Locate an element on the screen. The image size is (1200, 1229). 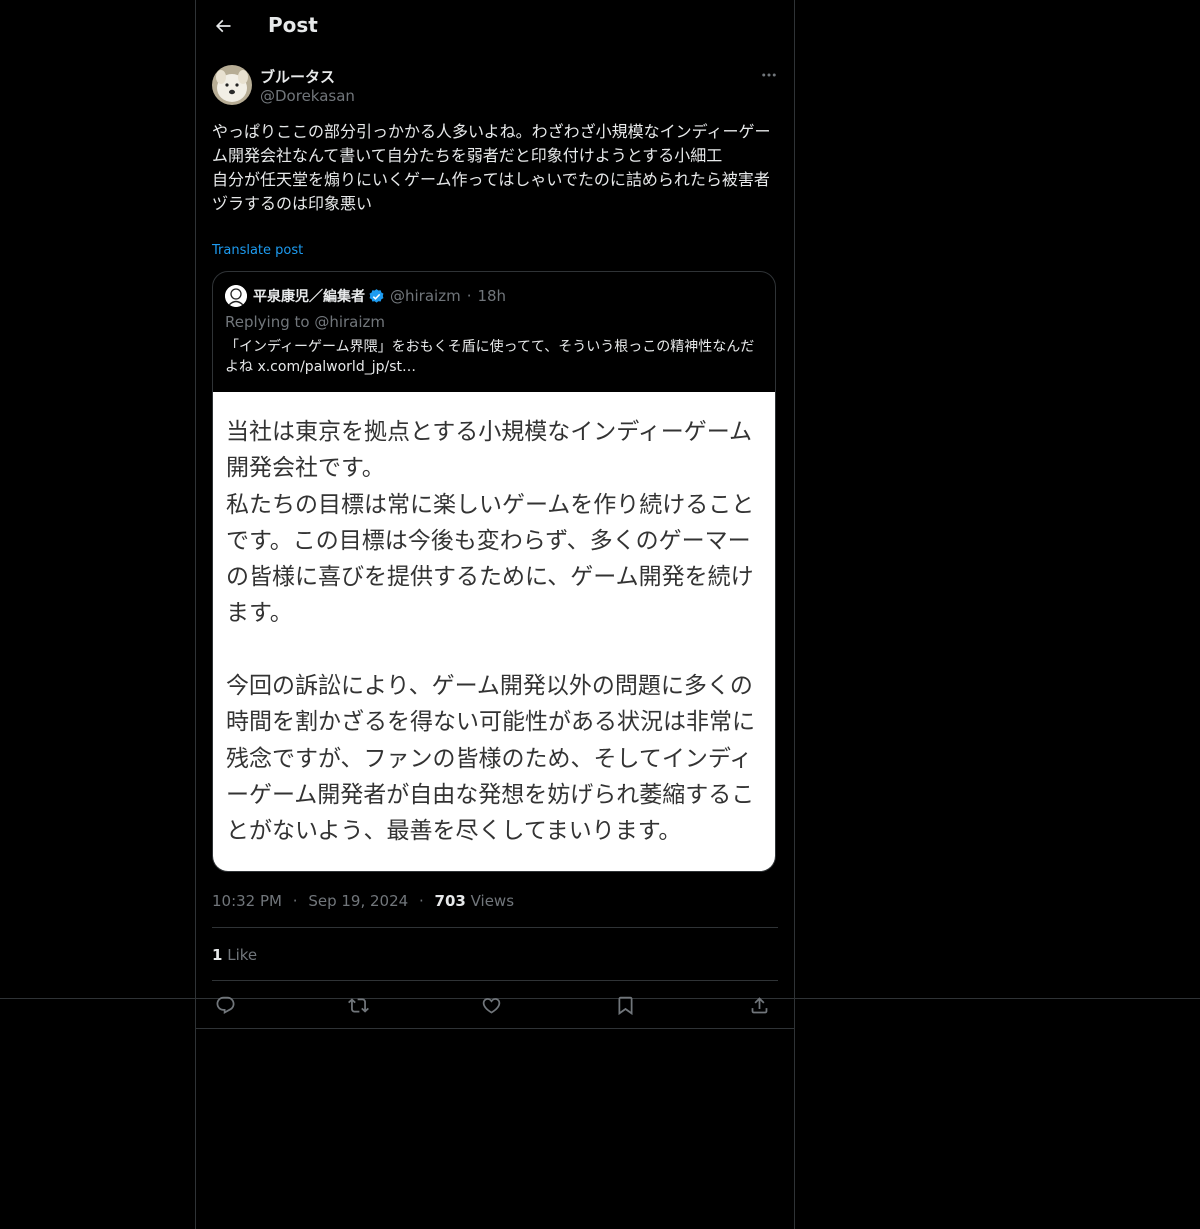
dog-avatar-image is located at coordinates (232, 85).